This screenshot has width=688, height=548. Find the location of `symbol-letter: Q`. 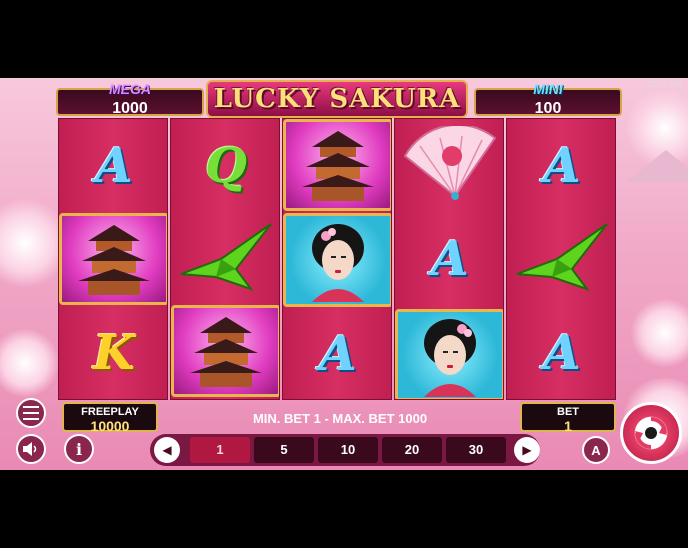

symbol-letter: Q is located at coordinates (226, 166).